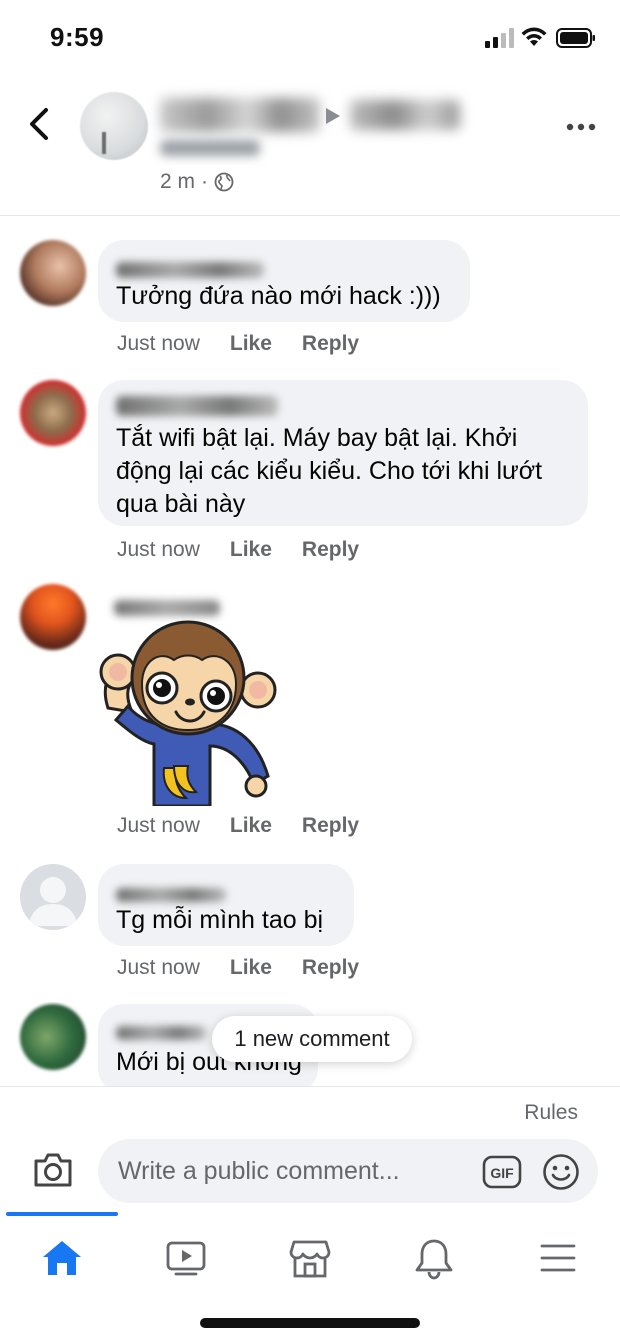  I want to click on post-time: 2 m, so click(178, 181).